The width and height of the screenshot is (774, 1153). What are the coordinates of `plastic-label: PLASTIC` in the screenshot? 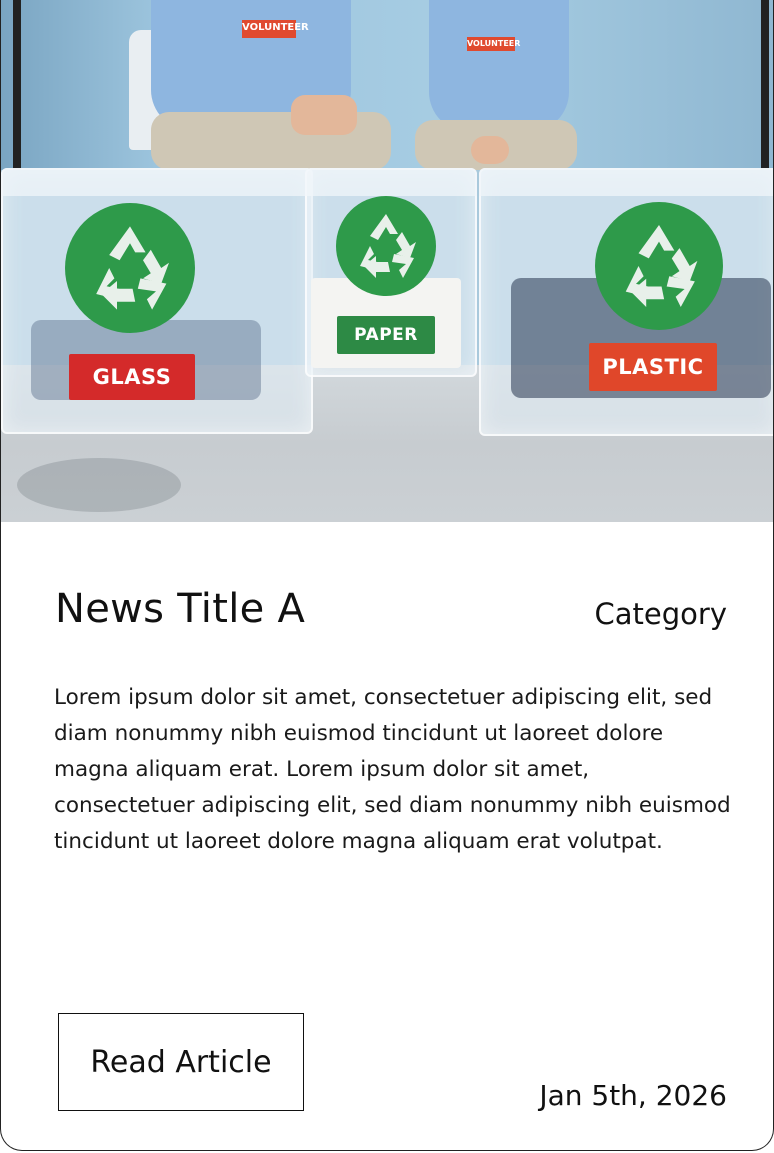 It's located at (653, 367).